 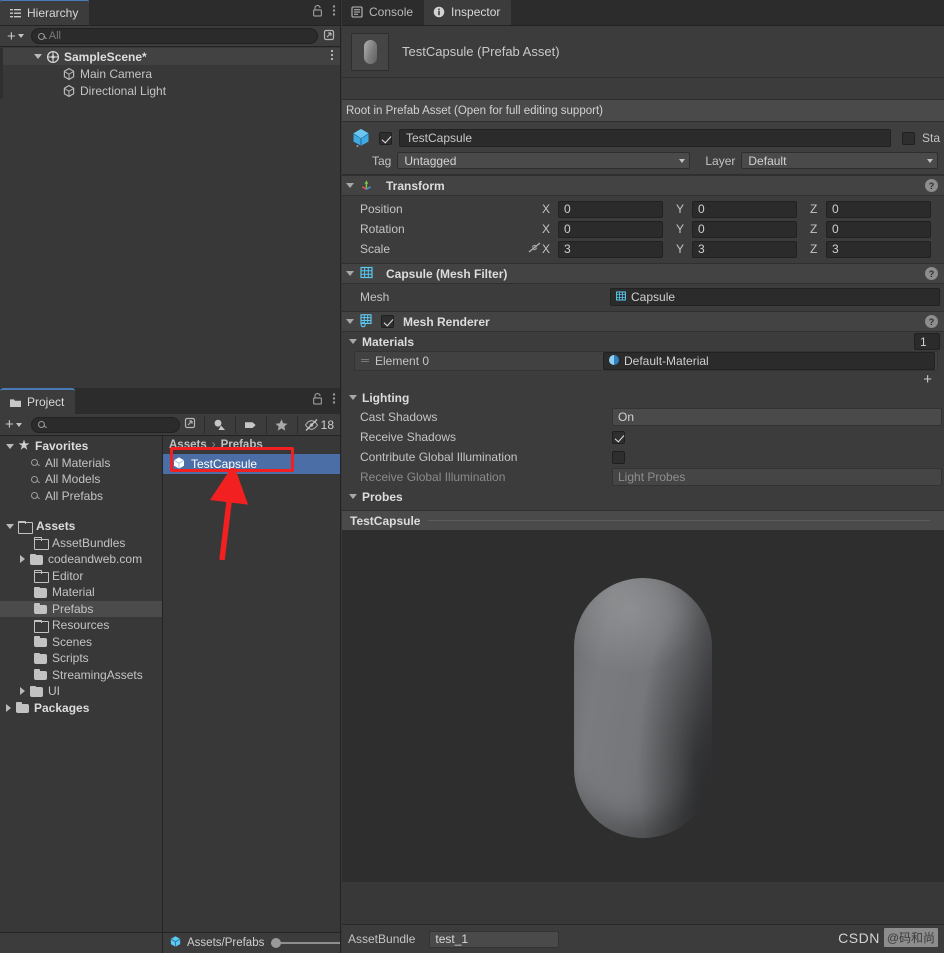 What do you see at coordinates (908, 138) in the screenshot?
I see `static-checkbox` at bounding box center [908, 138].